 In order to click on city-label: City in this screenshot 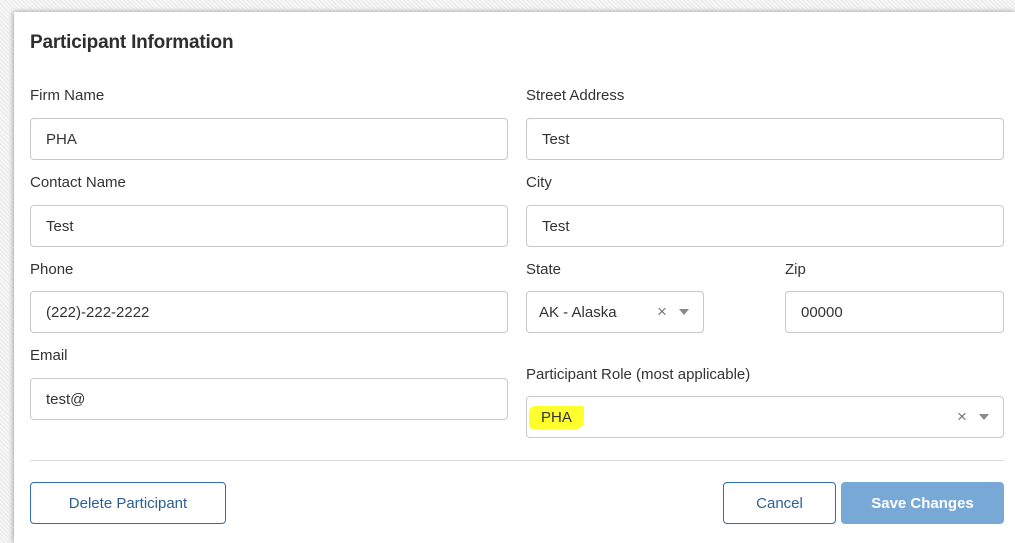, I will do `click(539, 182)`.